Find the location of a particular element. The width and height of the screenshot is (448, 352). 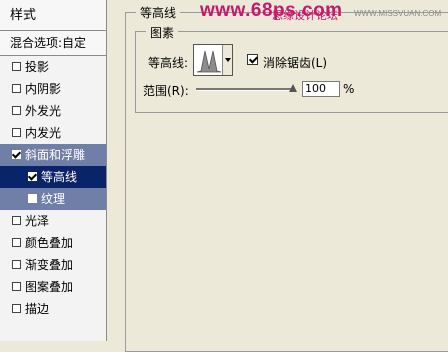

style-item-contour: 等高线 is located at coordinates (53, 177).